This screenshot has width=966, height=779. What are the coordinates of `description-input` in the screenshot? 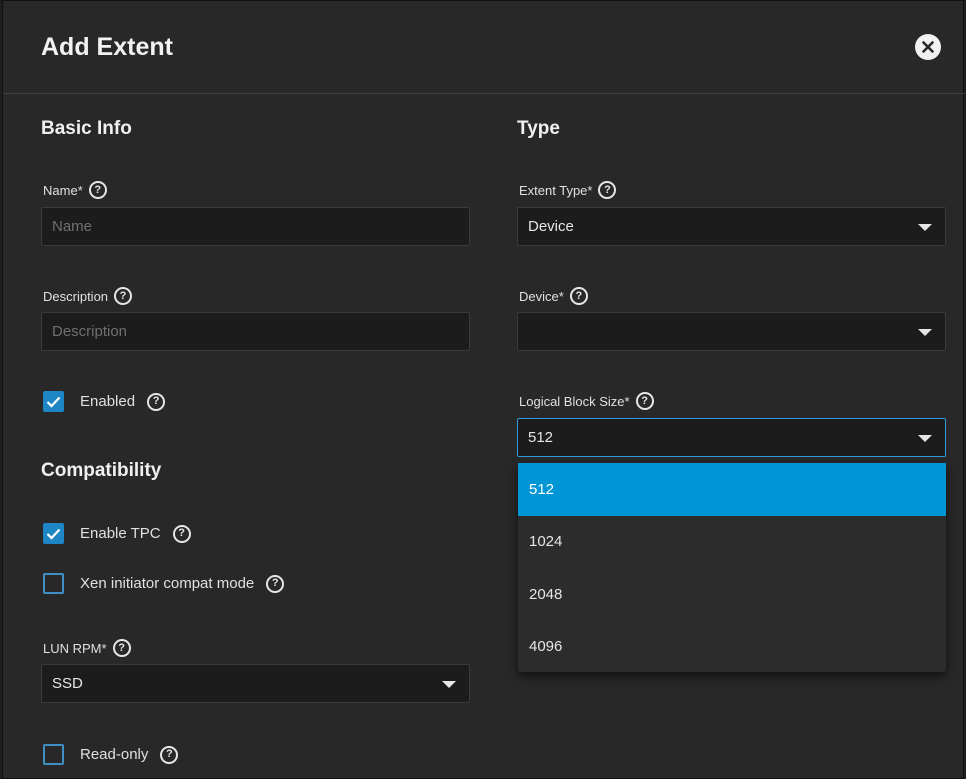 It's located at (255, 331).